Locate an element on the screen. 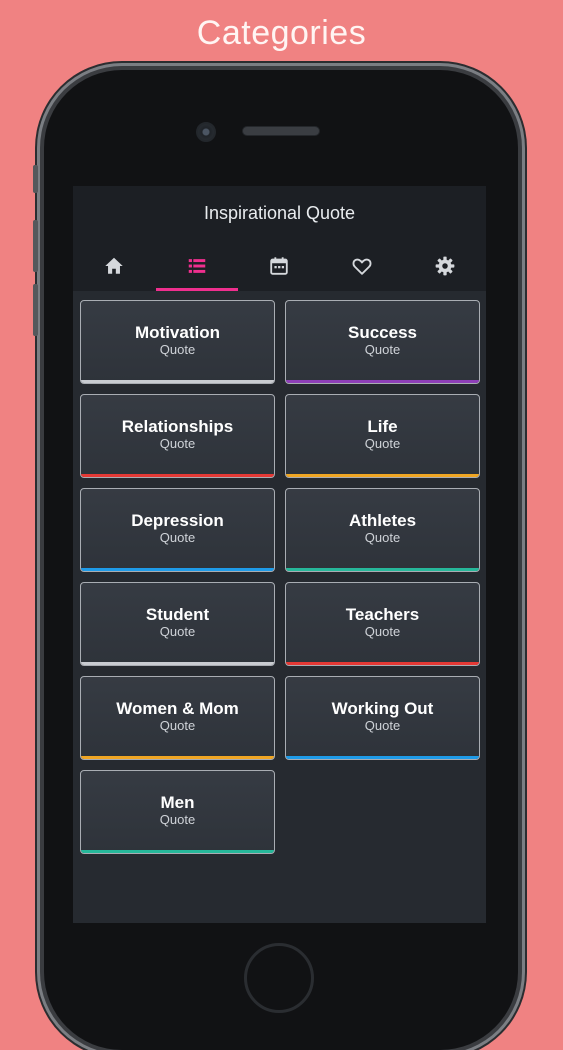  category-name: Success is located at coordinates (382, 332).